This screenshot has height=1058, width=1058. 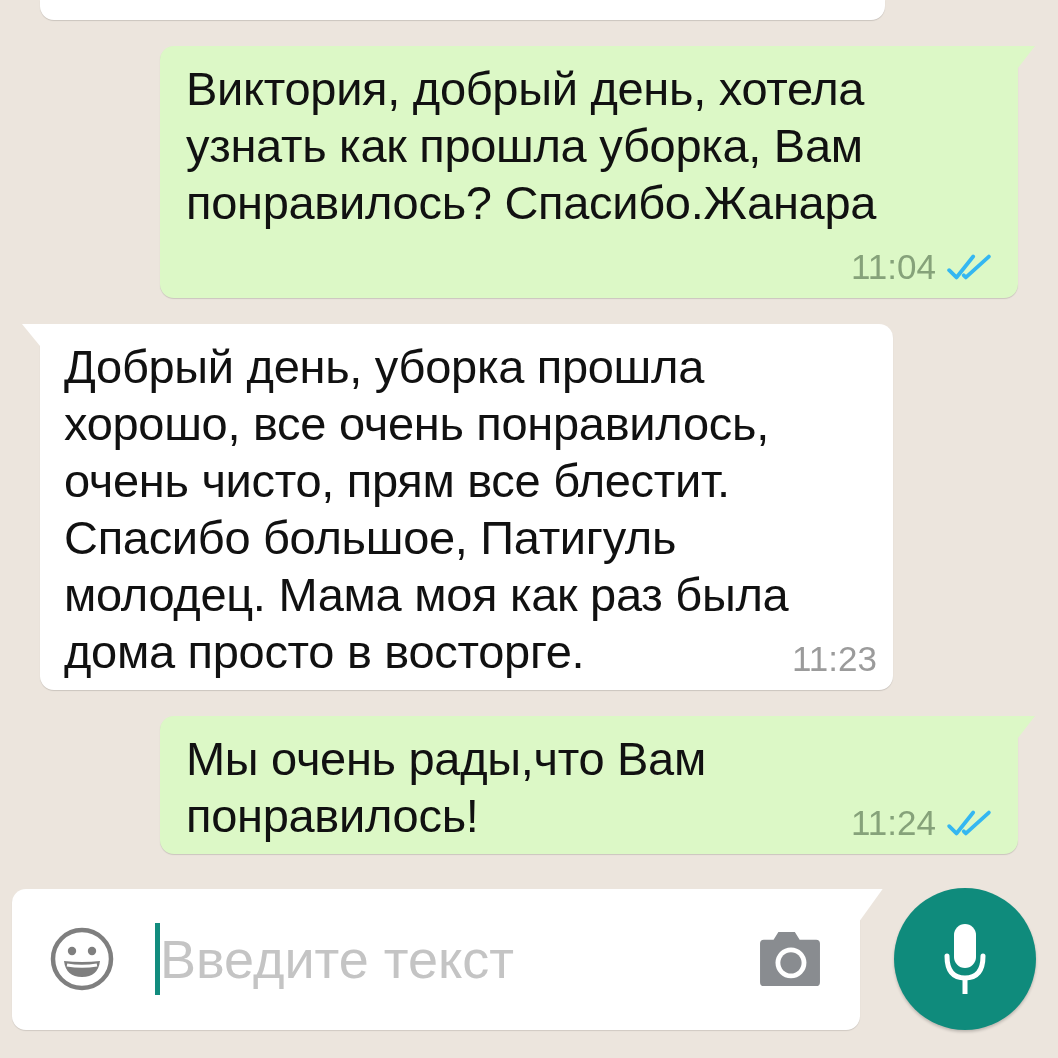 What do you see at coordinates (446, 787) in the screenshot?
I see `message-text: Мы очень рады,что Вам понравилось!` at bounding box center [446, 787].